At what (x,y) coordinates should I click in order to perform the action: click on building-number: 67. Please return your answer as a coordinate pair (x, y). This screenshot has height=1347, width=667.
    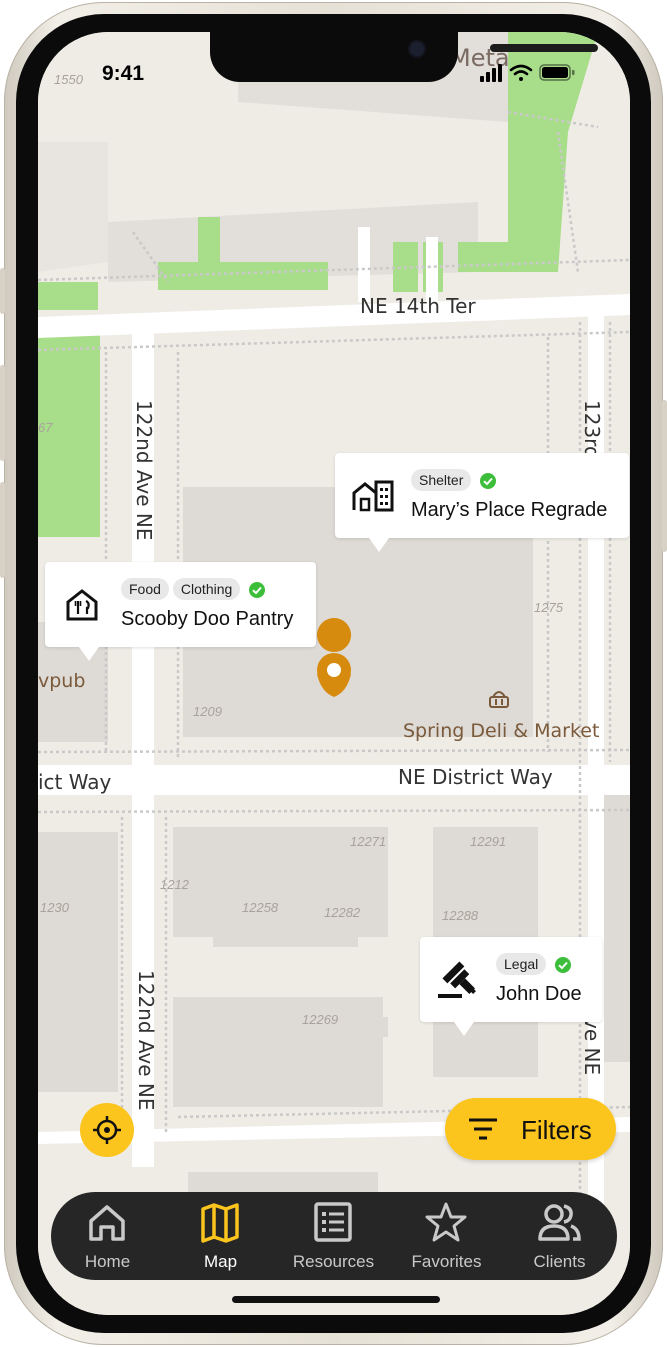
    Looking at the image, I should click on (45, 427).